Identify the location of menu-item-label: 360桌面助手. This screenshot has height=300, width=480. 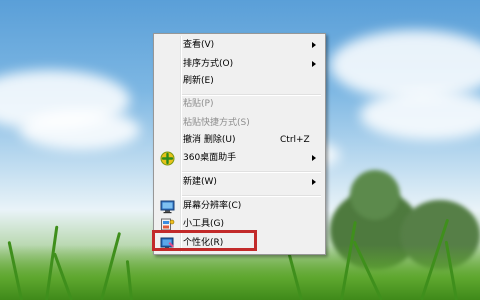
(210, 158).